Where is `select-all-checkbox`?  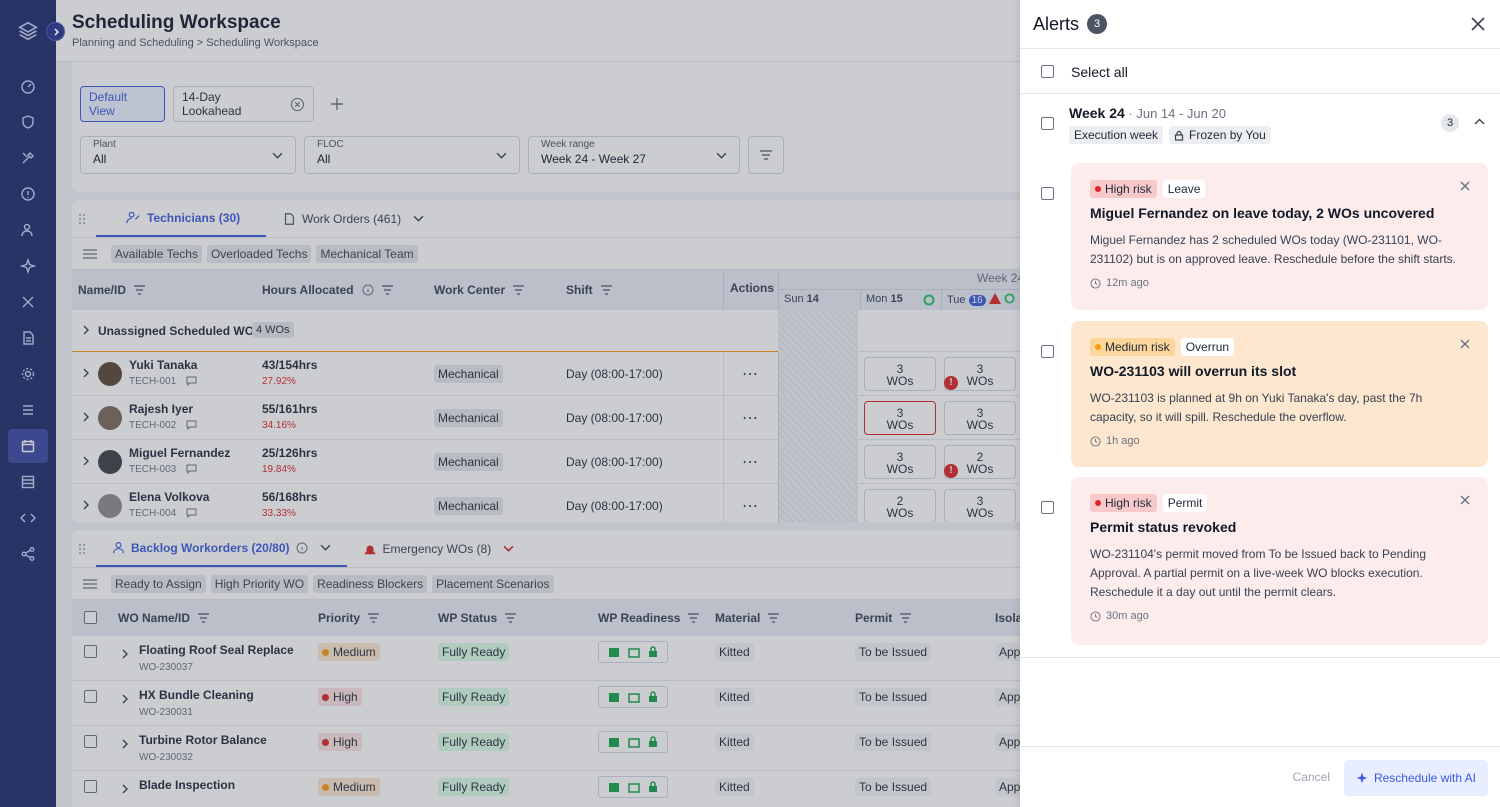
select-all-checkbox is located at coordinates (1047, 71).